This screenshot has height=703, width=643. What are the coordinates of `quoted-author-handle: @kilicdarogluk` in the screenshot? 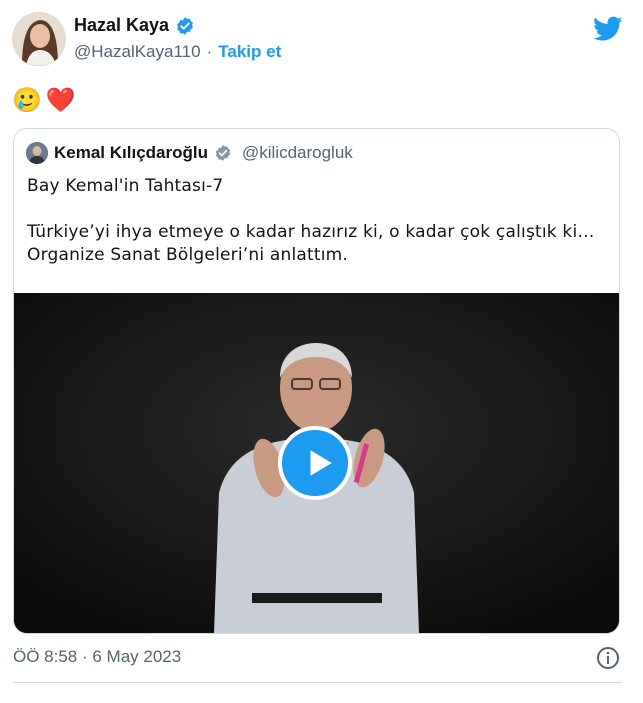 It's located at (297, 152).